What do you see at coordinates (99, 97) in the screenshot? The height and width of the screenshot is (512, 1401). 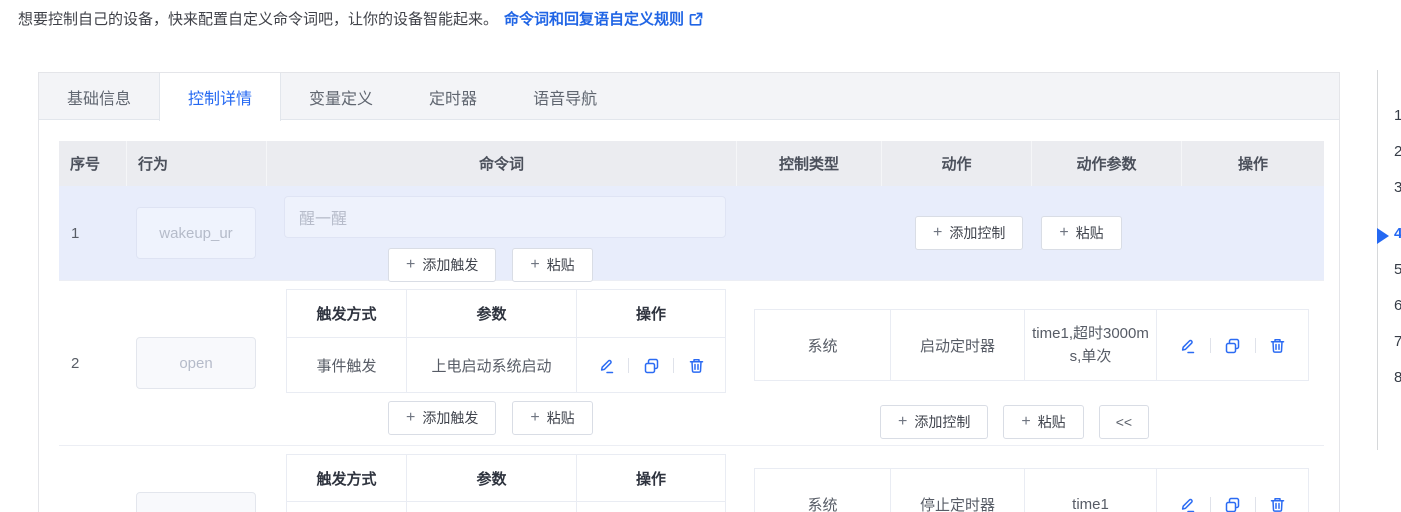 I see `tab-basic-info: 基础信息` at bounding box center [99, 97].